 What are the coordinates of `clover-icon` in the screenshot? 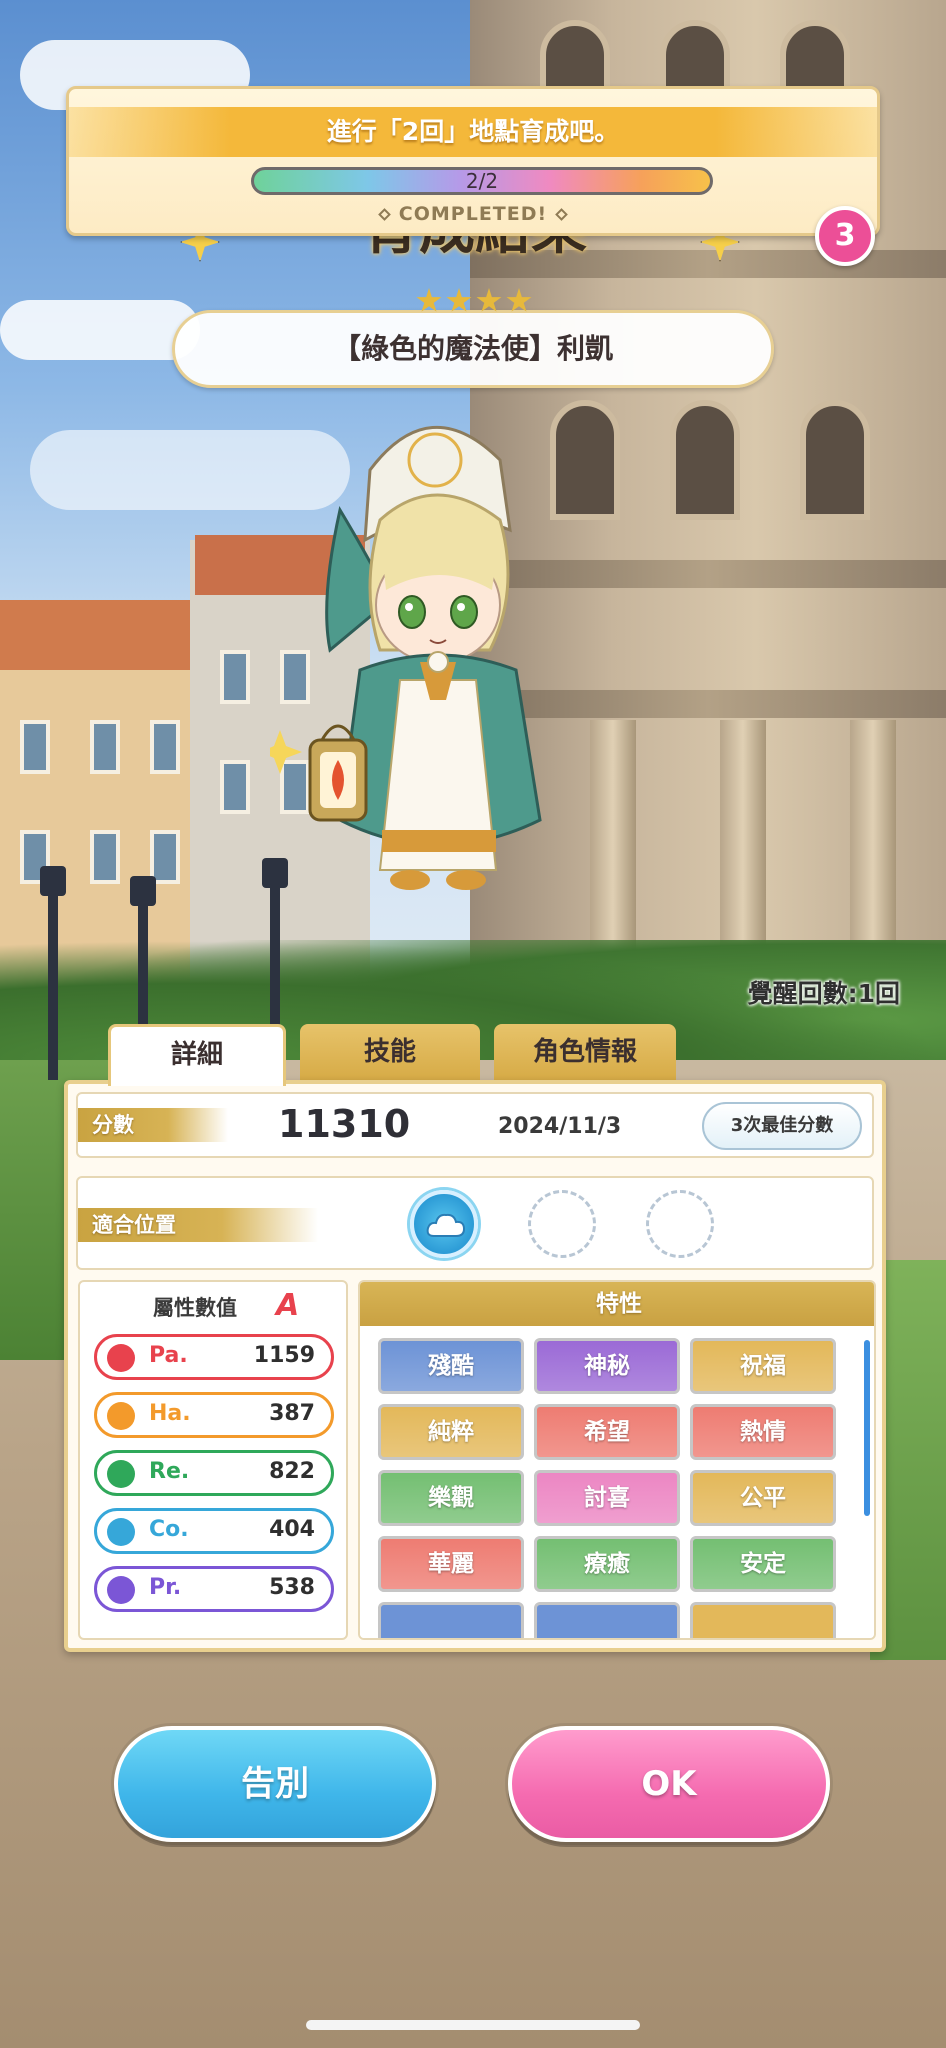 It's located at (121, 1474).